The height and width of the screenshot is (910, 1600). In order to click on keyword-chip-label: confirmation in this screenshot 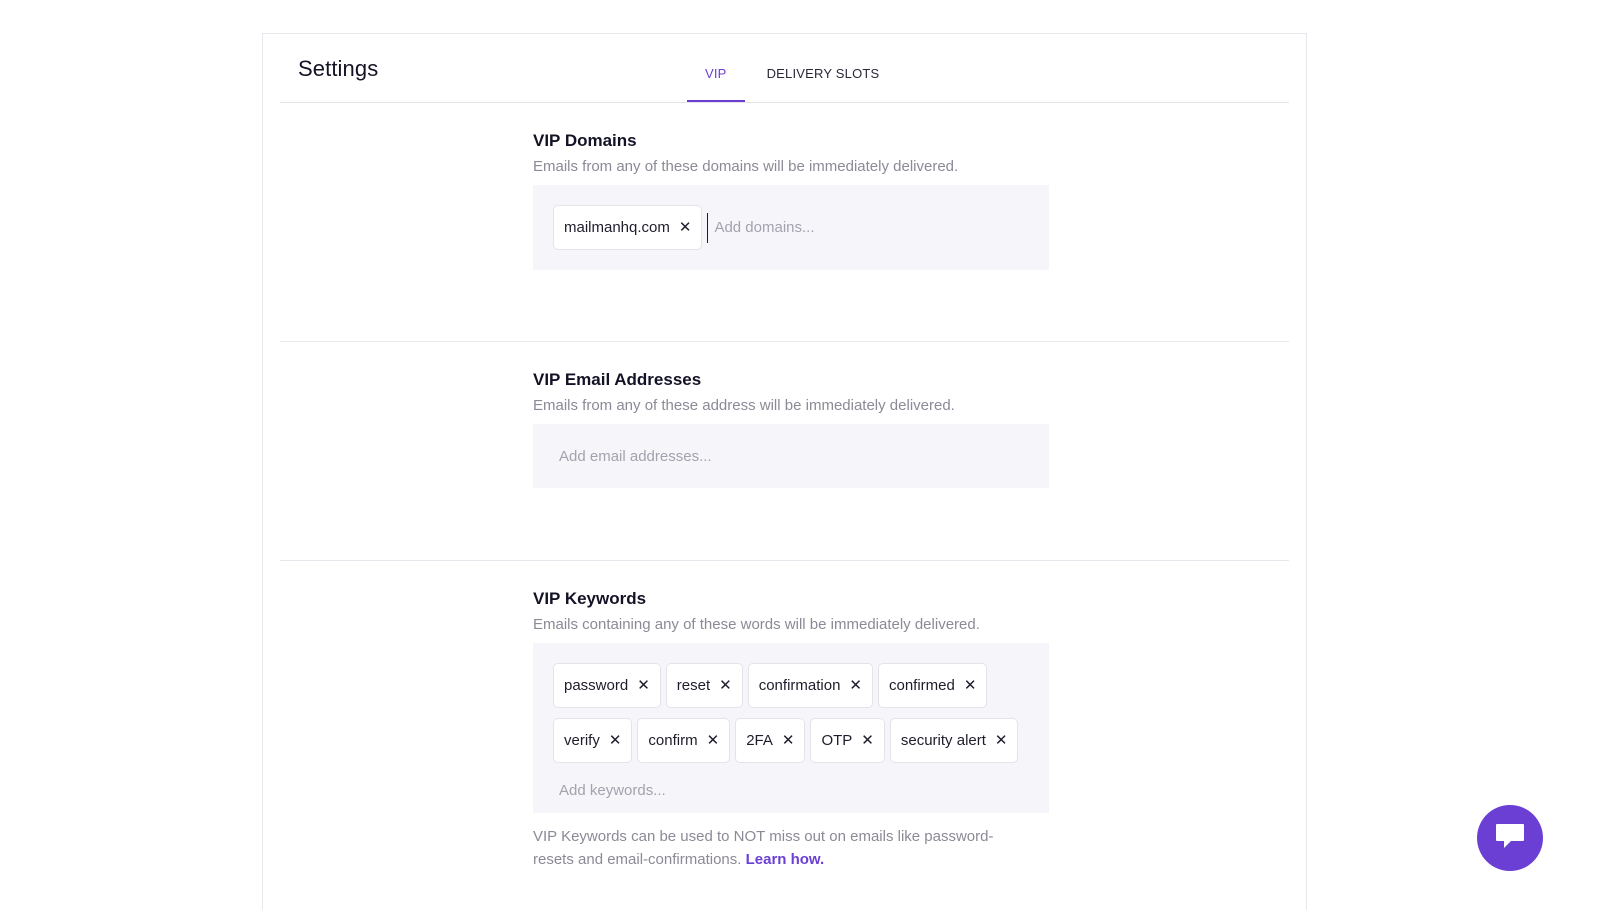, I will do `click(799, 685)`.